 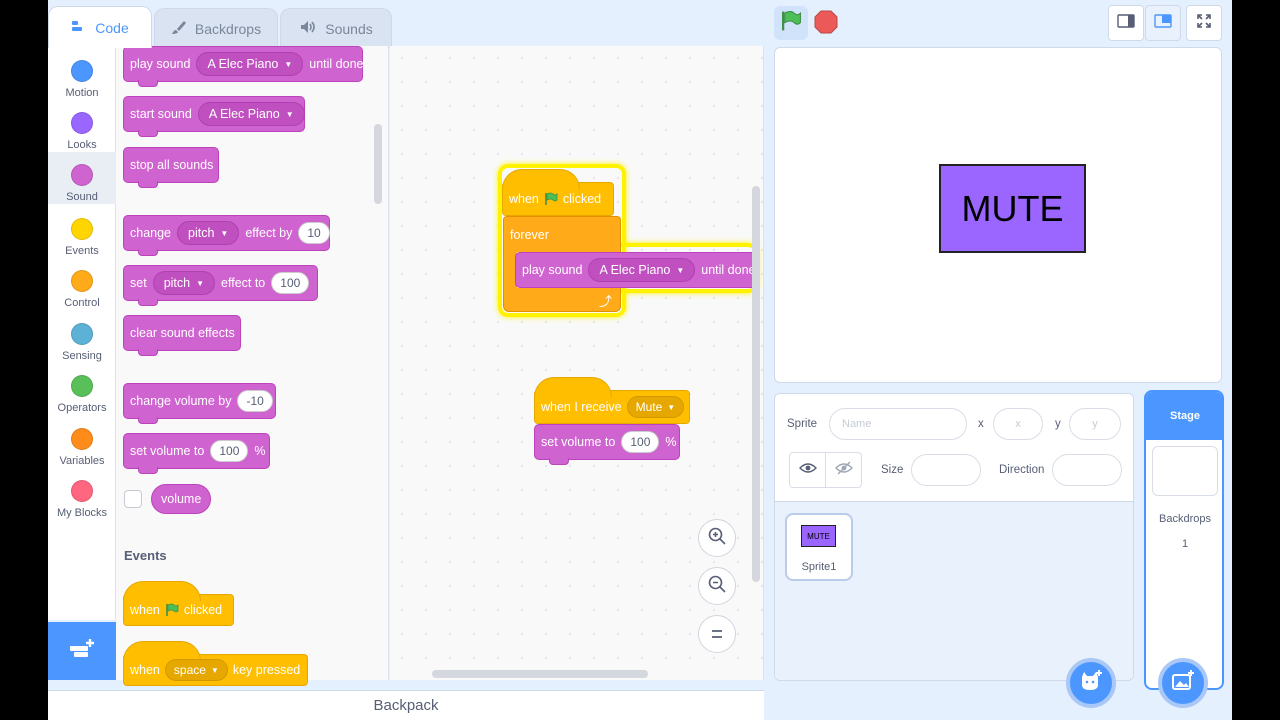 I want to click on hide-sprite-button, so click(x=843, y=470).